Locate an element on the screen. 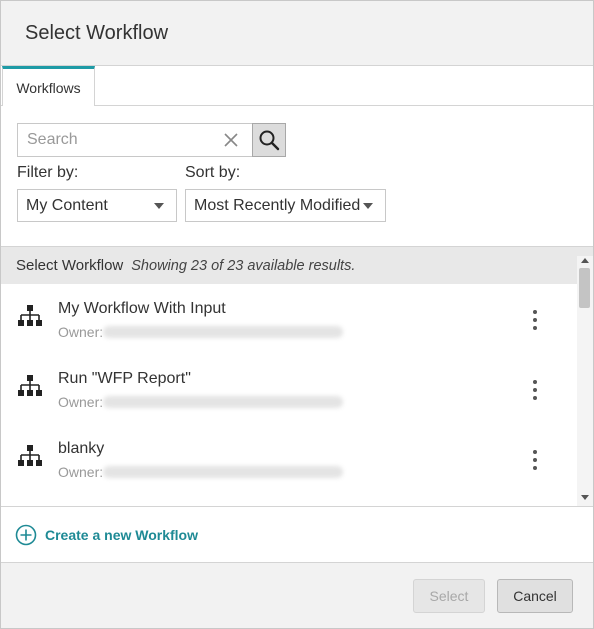 This screenshot has width=594, height=629. select-button: Select is located at coordinates (449, 596).